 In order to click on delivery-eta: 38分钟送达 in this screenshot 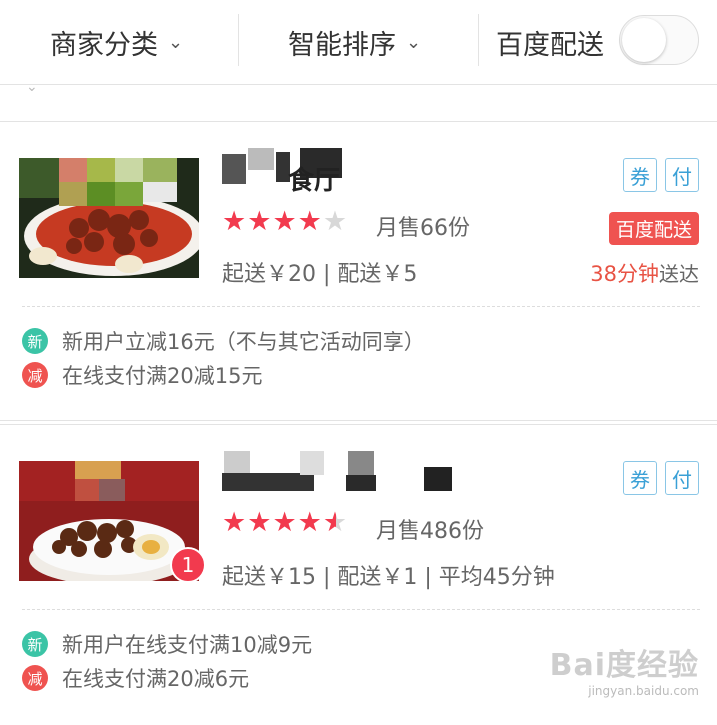, I will do `click(644, 273)`.